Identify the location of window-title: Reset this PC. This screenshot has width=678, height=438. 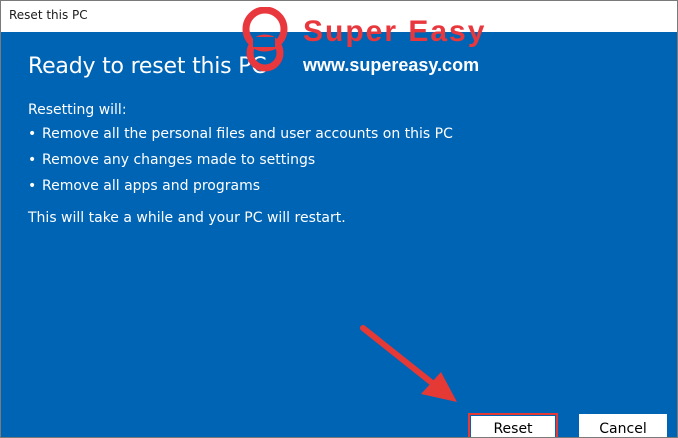
(48, 15).